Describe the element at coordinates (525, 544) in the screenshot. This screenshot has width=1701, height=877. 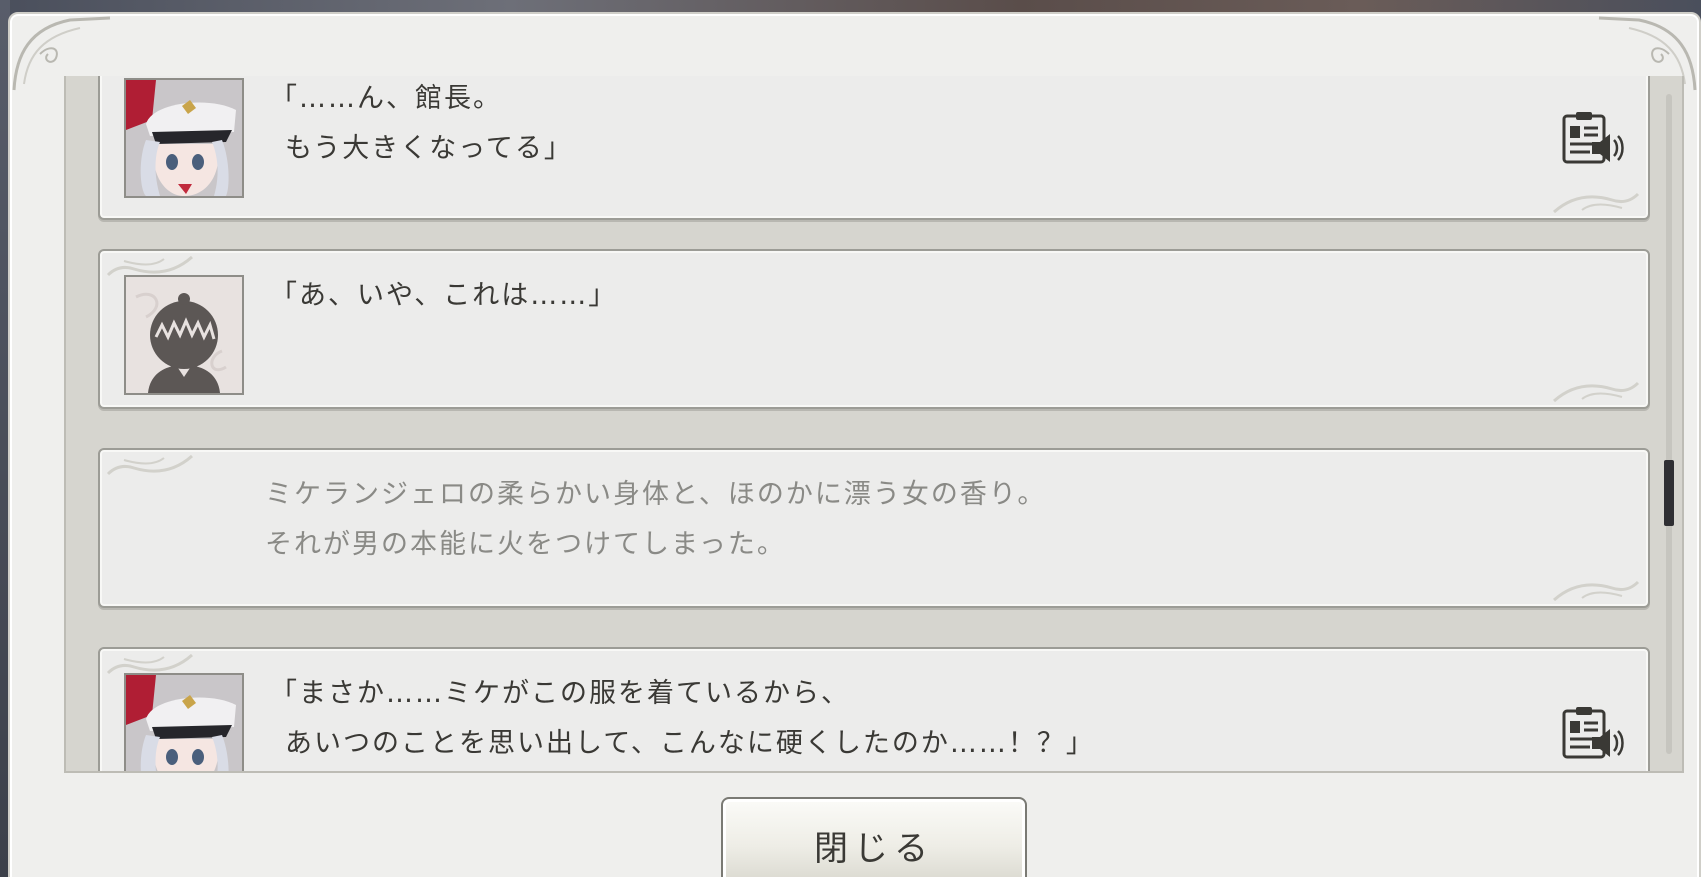
I see `narration-line: それが男の本能に火をつけてしまった。` at that location.